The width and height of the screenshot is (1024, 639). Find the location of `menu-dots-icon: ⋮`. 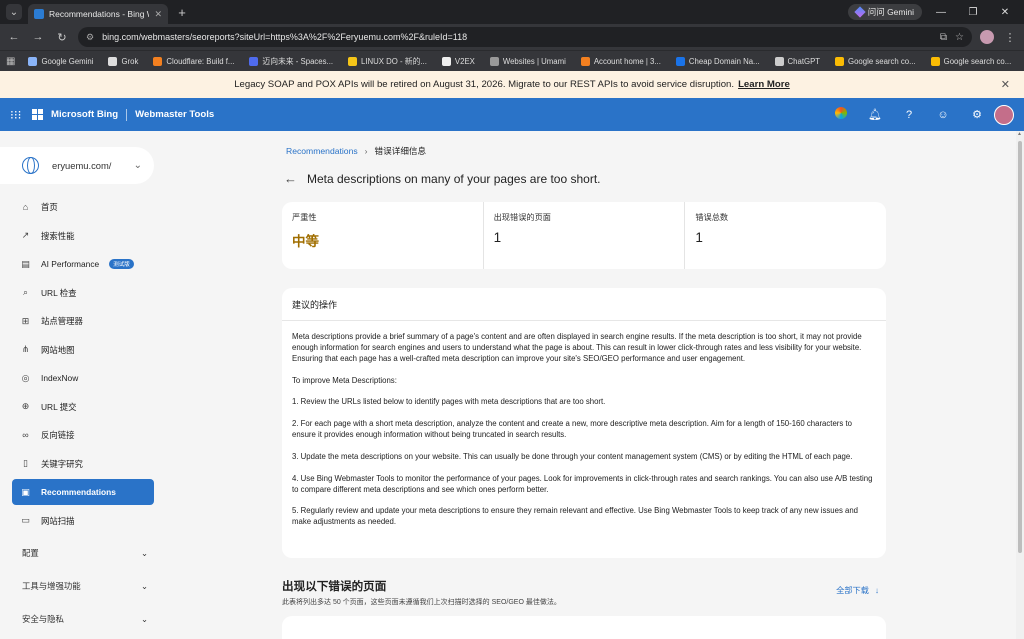

menu-dots-icon: ⋮ is located at coordinates (1010, 37).